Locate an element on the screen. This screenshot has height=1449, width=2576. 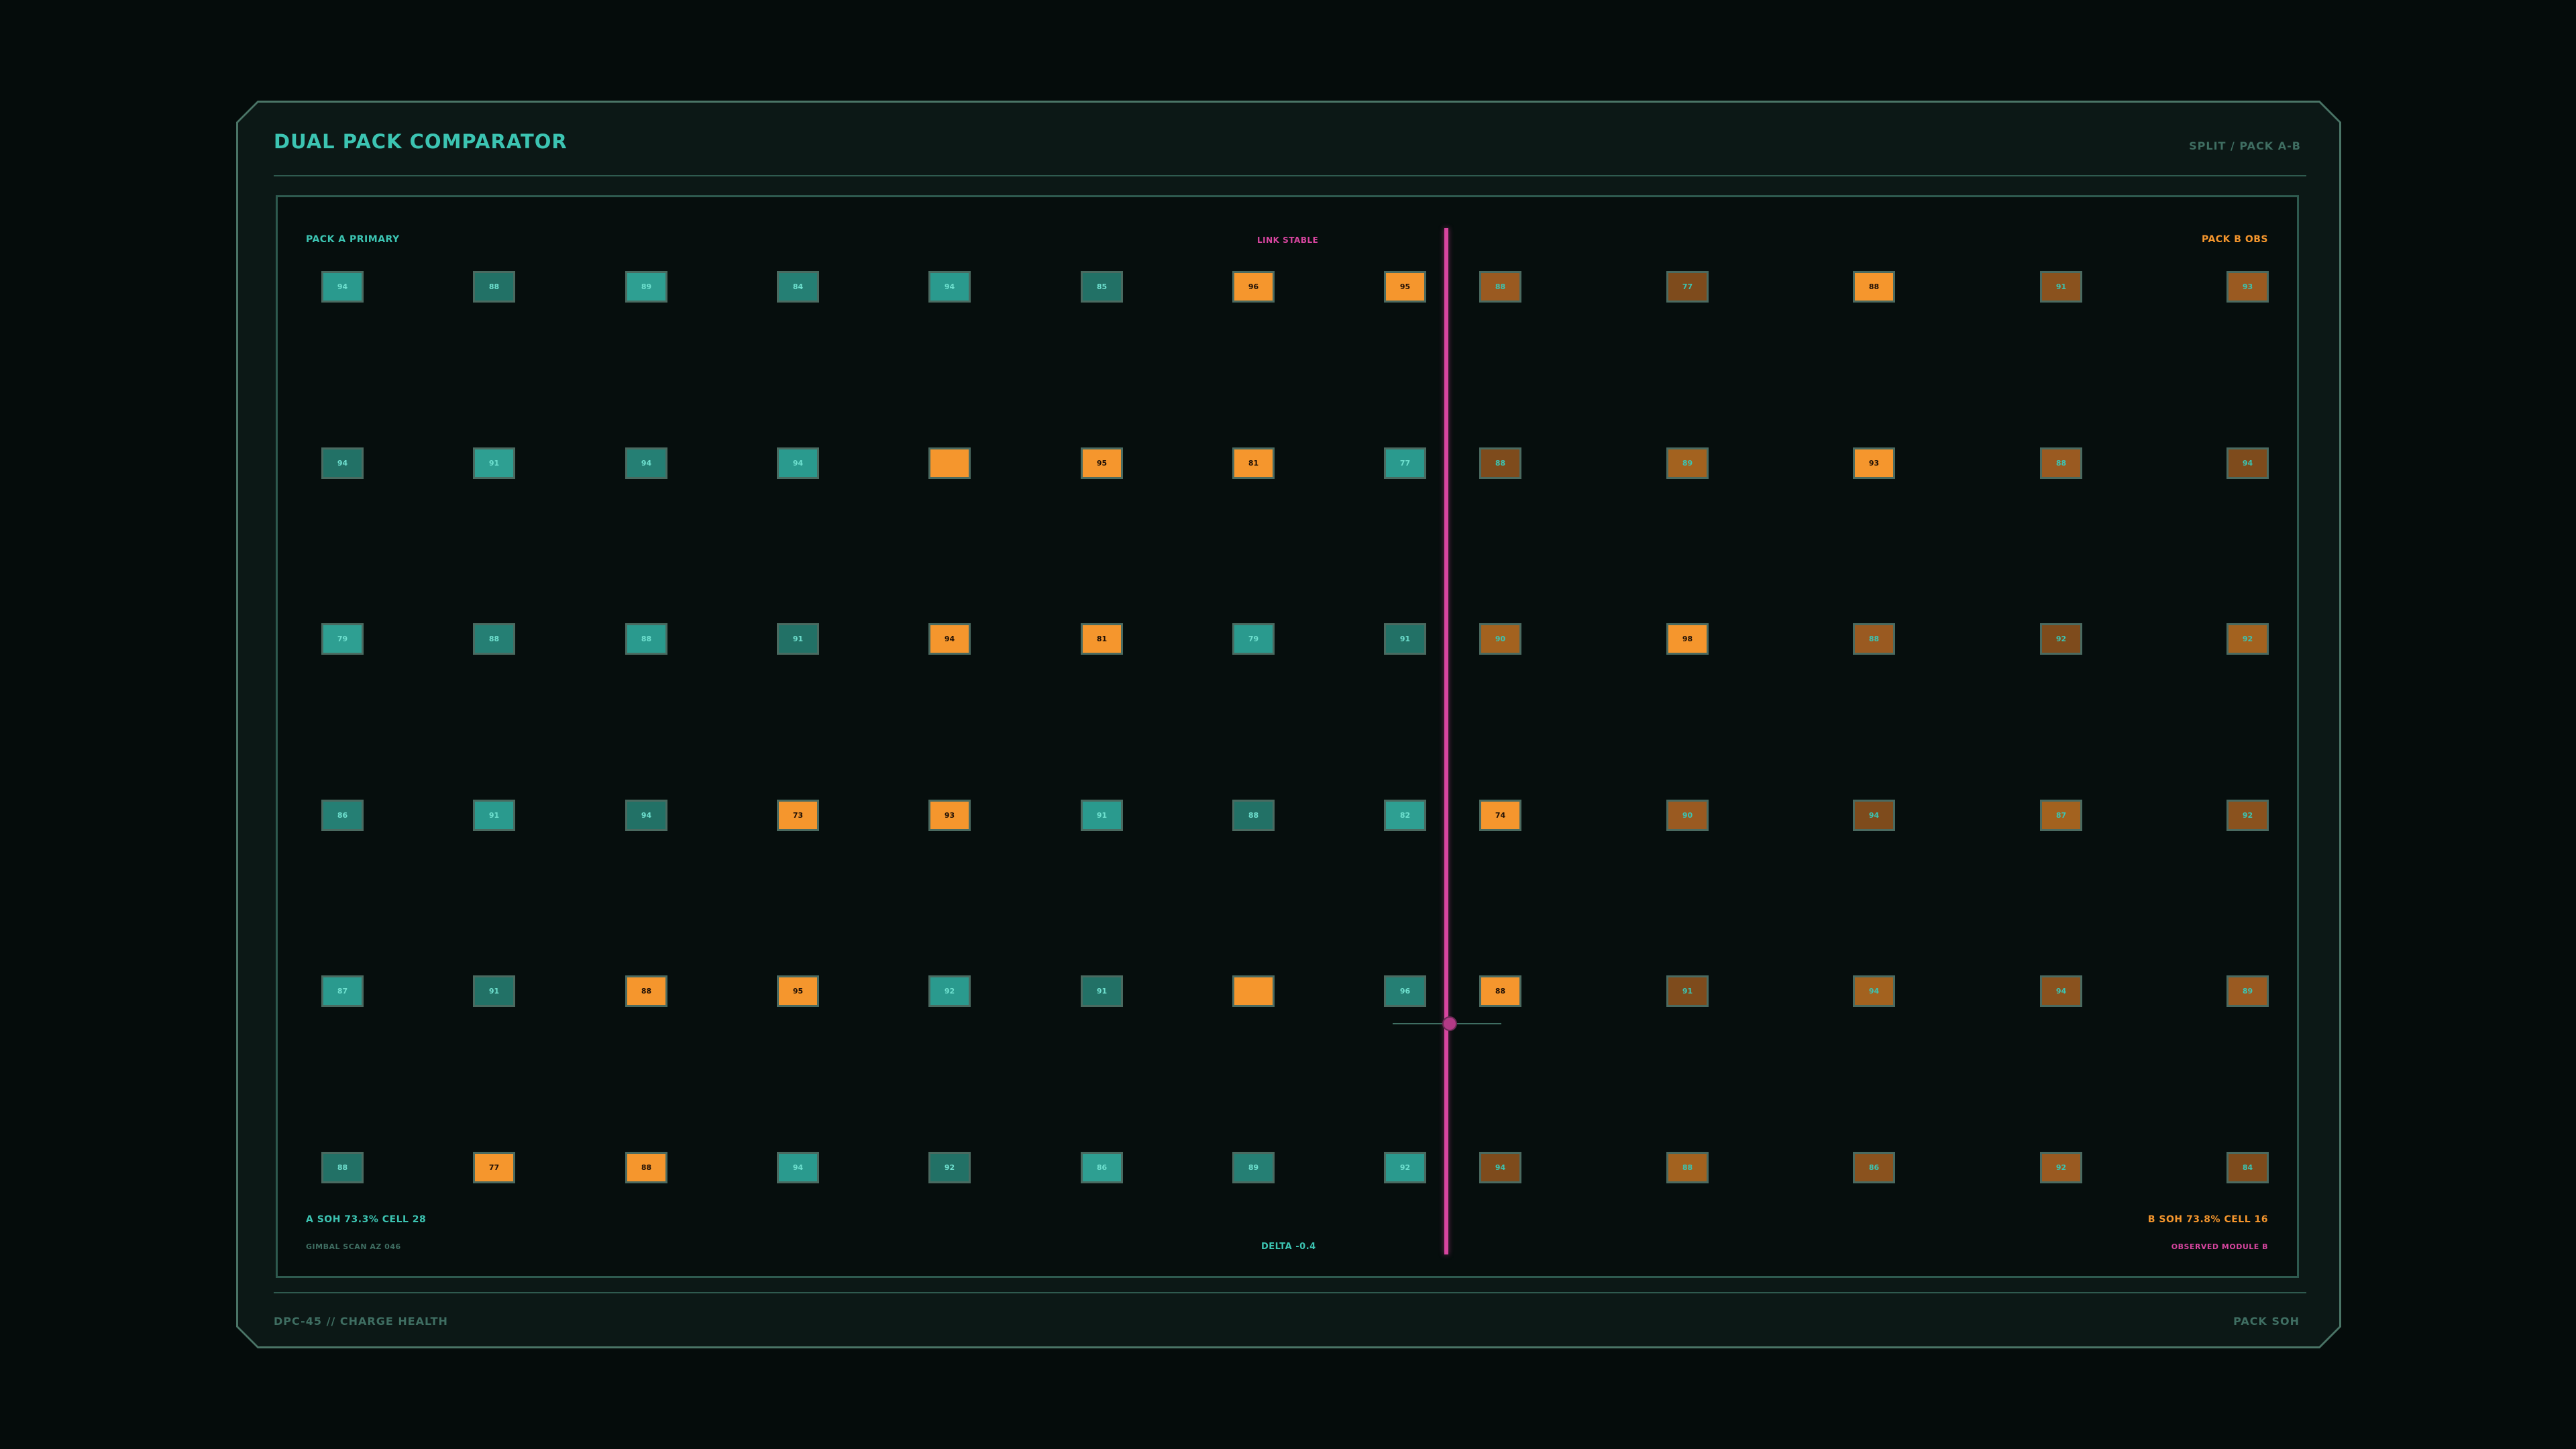
gimbal-readout: GIMBAL SCAN AZ 046 is located at coordinates (353, 1246).